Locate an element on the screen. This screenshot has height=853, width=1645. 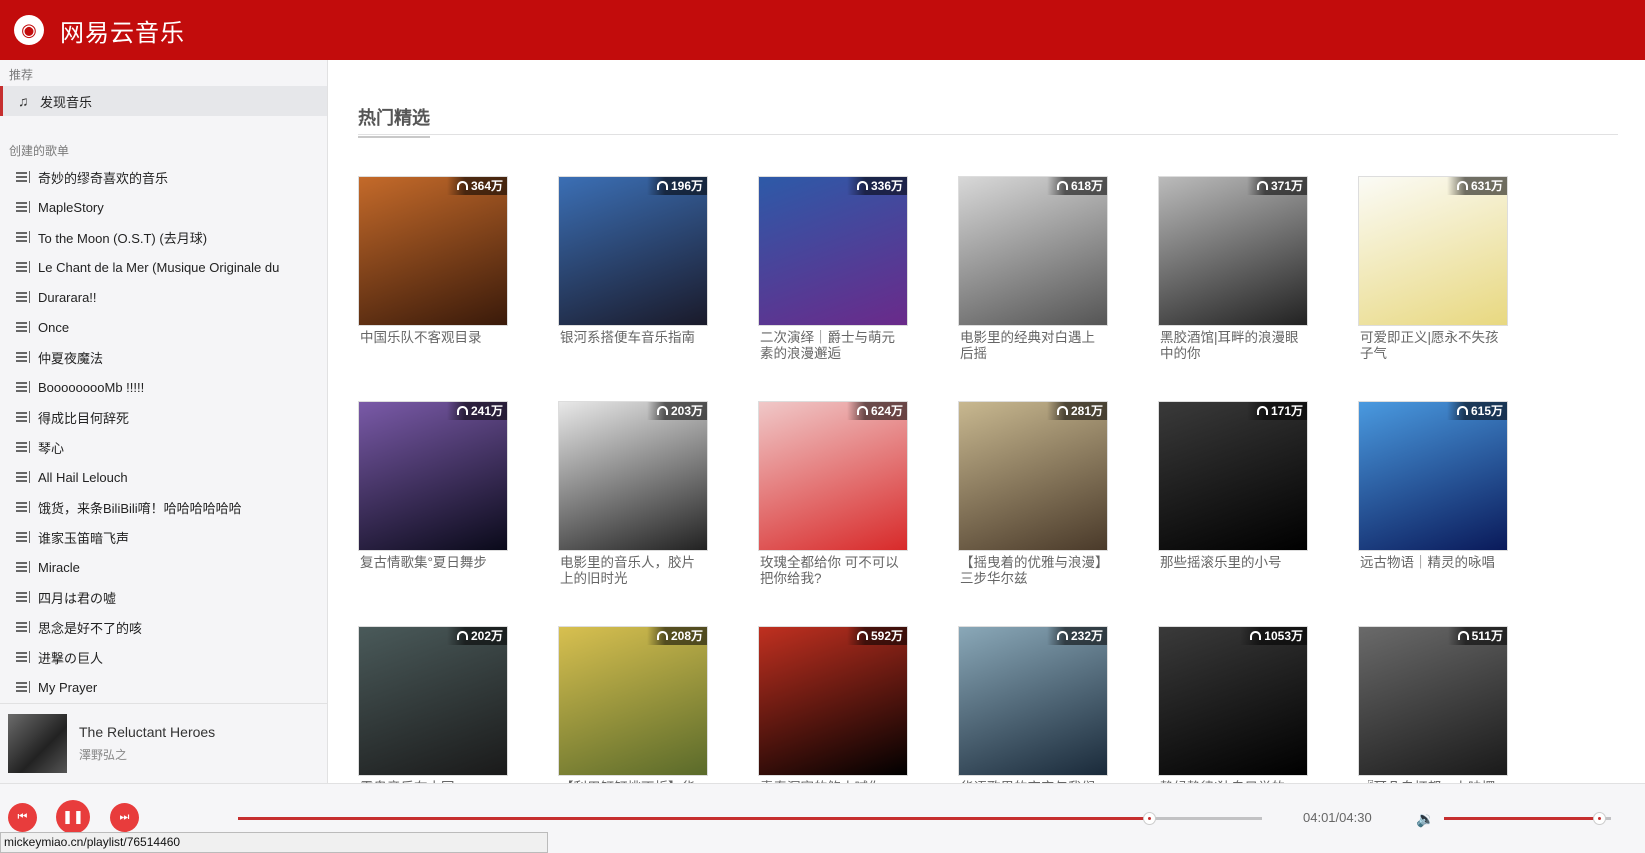
playlist-card: 631万可爱即正义|愿永不失孩子气 is located at coordinates (1433, 269).